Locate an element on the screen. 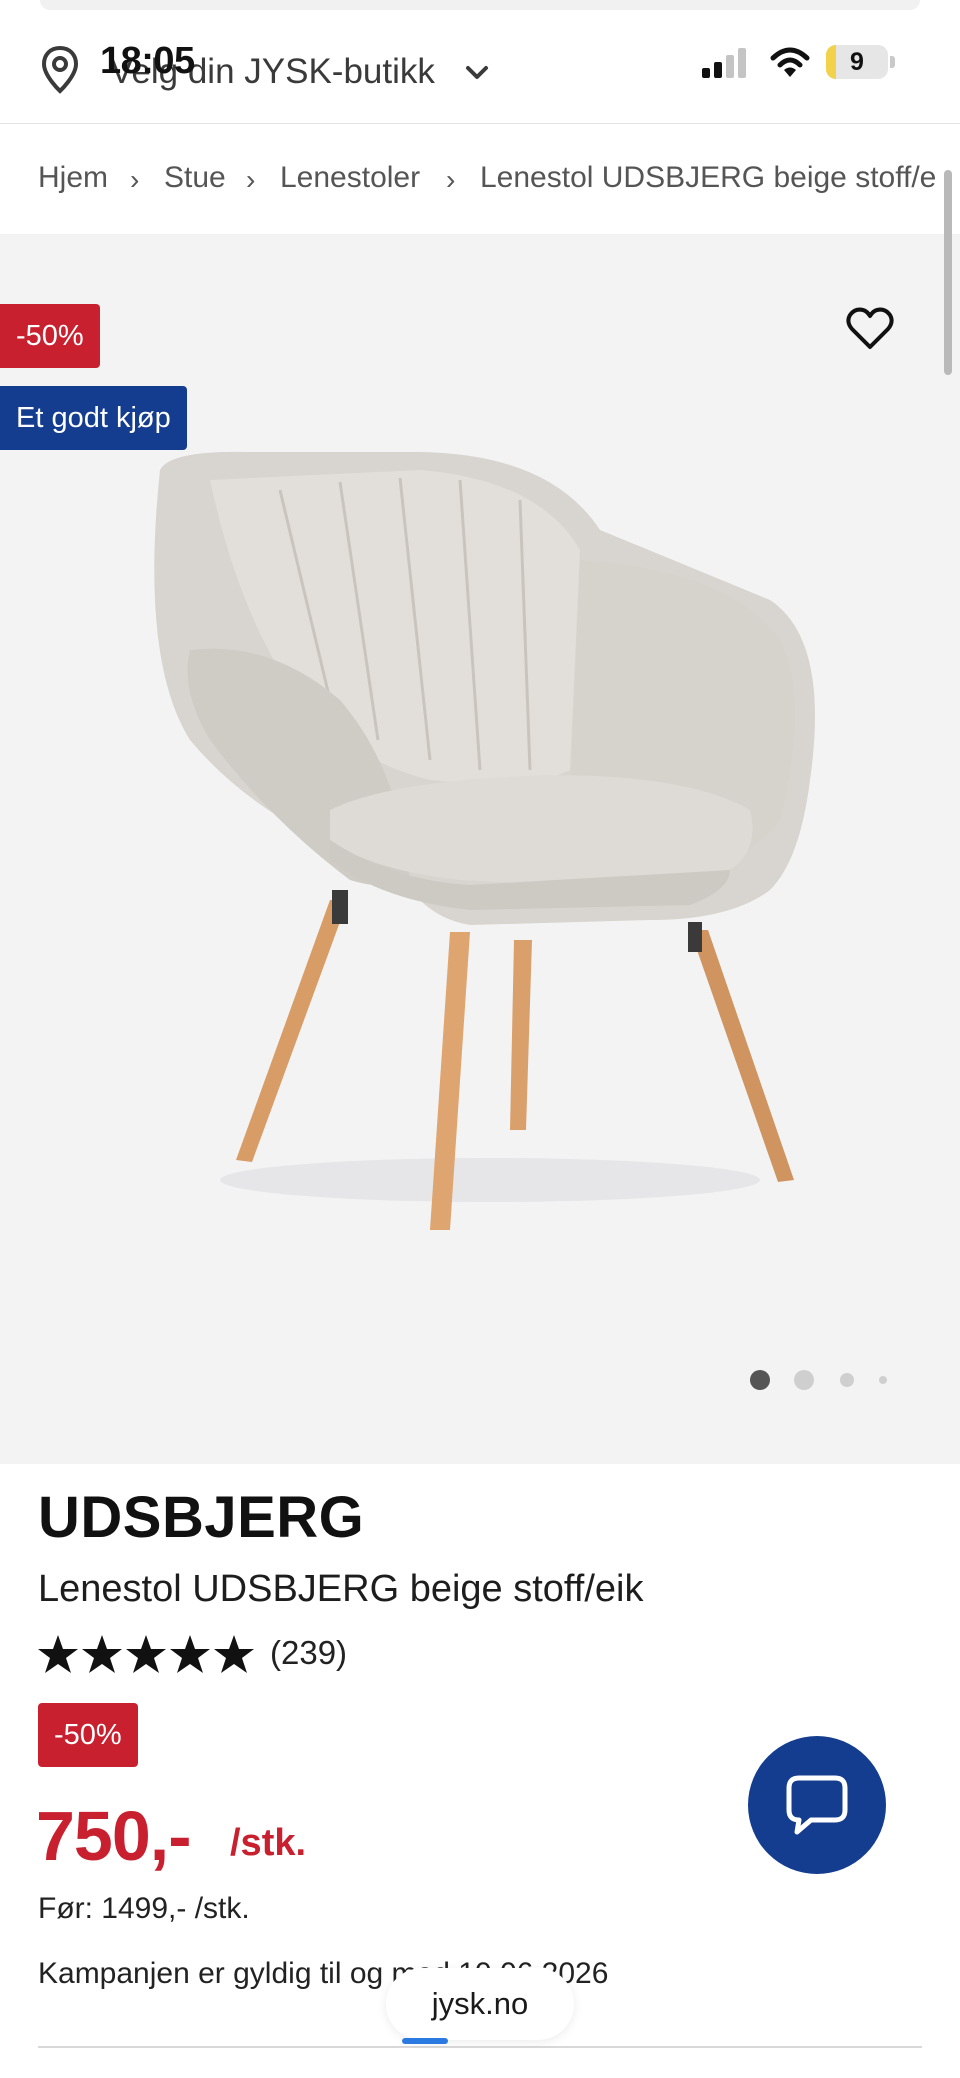  chat-button is located at coordinates (817, 1805).